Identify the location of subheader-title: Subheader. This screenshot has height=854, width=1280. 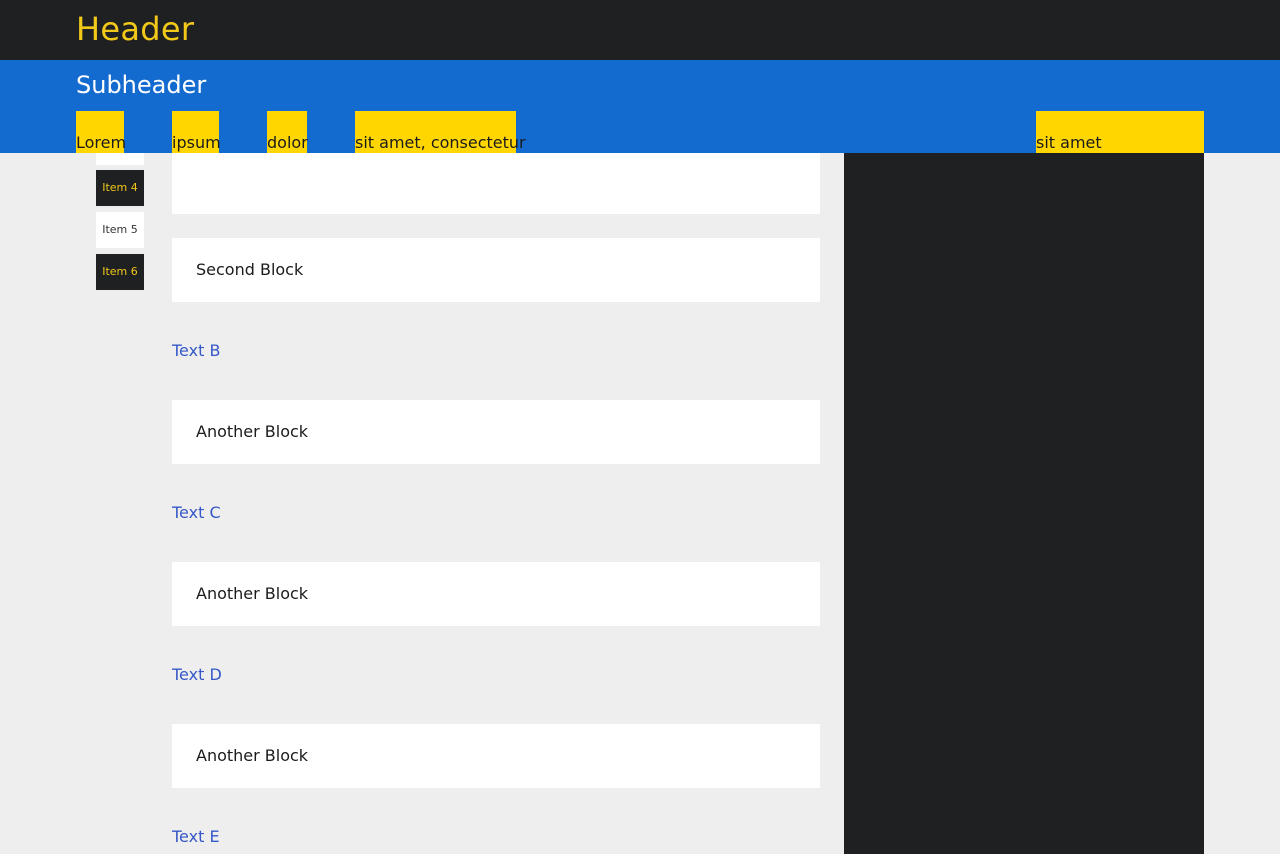
(141, 85).